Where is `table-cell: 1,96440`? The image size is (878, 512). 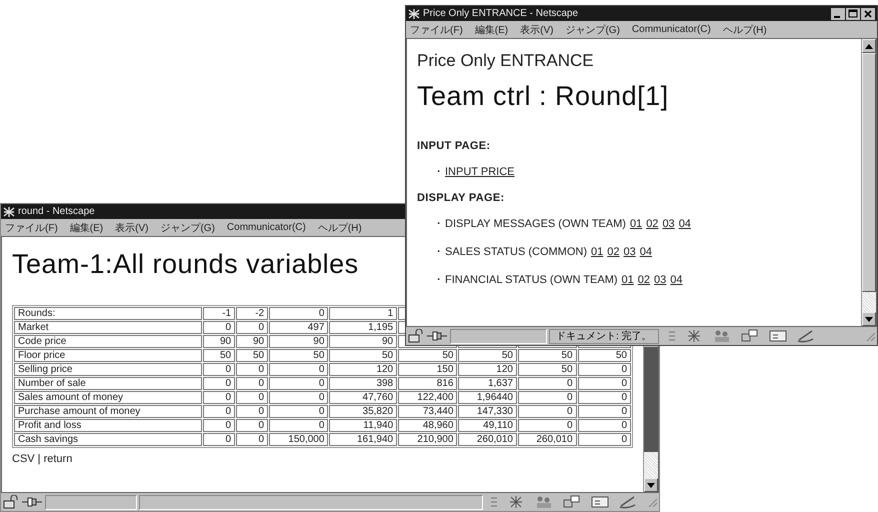 table-cell: 1,96440 is located at coordinates (487, 397).